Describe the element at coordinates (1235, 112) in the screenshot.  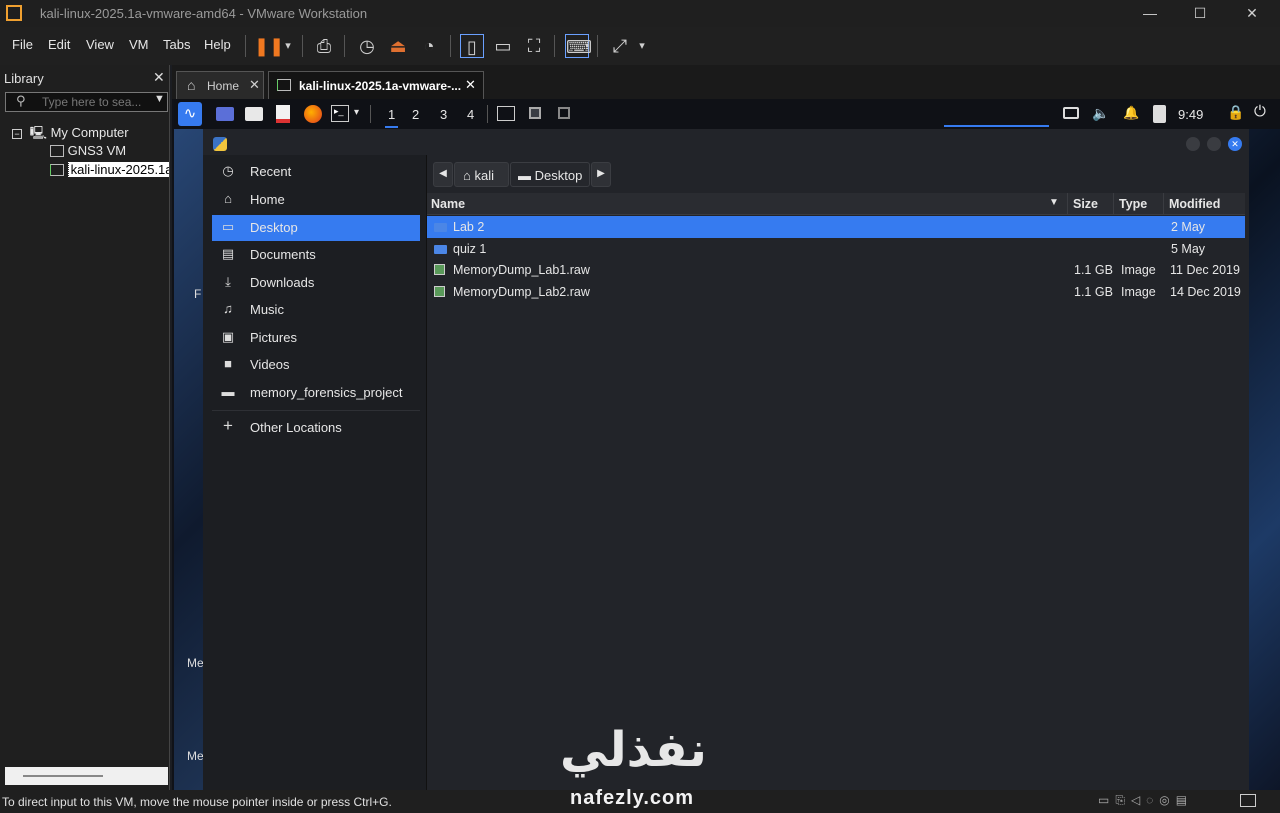
I see `lock-icon: 🔒` at that location.